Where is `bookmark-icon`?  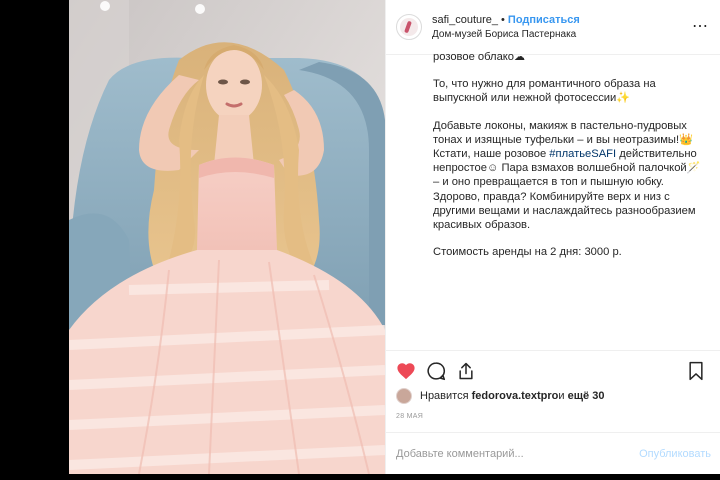 bookmark-icon is located at coordinates (696, 371).